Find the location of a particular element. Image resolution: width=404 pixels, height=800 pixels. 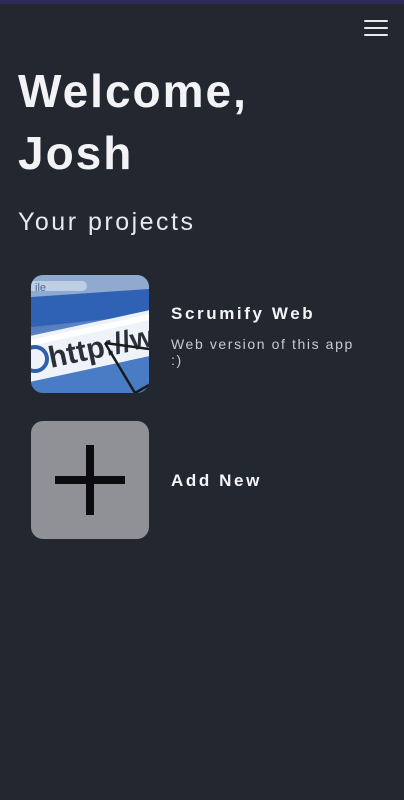

welcome-greeting: Welcome, is located at coordinates (133, 91).